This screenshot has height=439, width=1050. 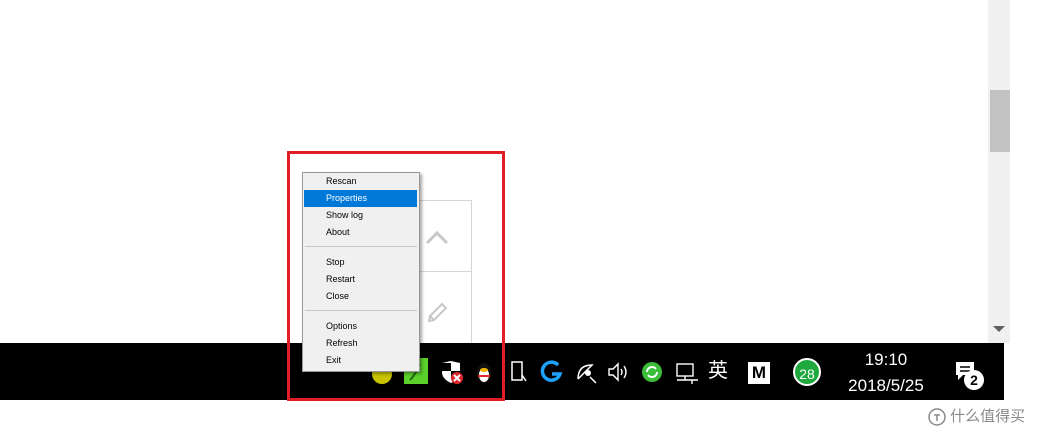 What do you see at coordinates (759, 373) in the screenshot?
I see `m-box-icon: M` at bounding box center [759, 373].